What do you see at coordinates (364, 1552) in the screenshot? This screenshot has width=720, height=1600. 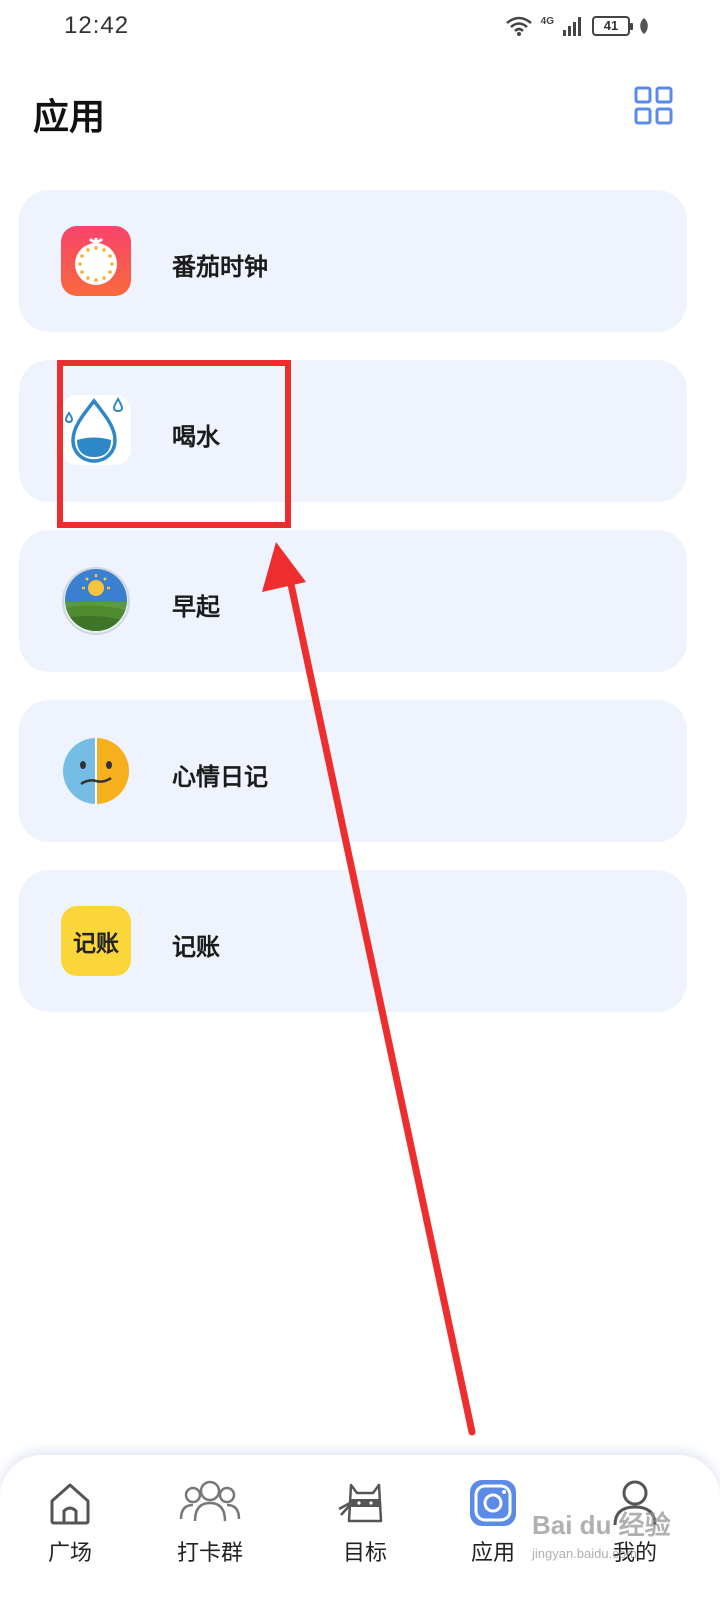 I see `nav-label: 目标` at bounding box center [364, 1552].